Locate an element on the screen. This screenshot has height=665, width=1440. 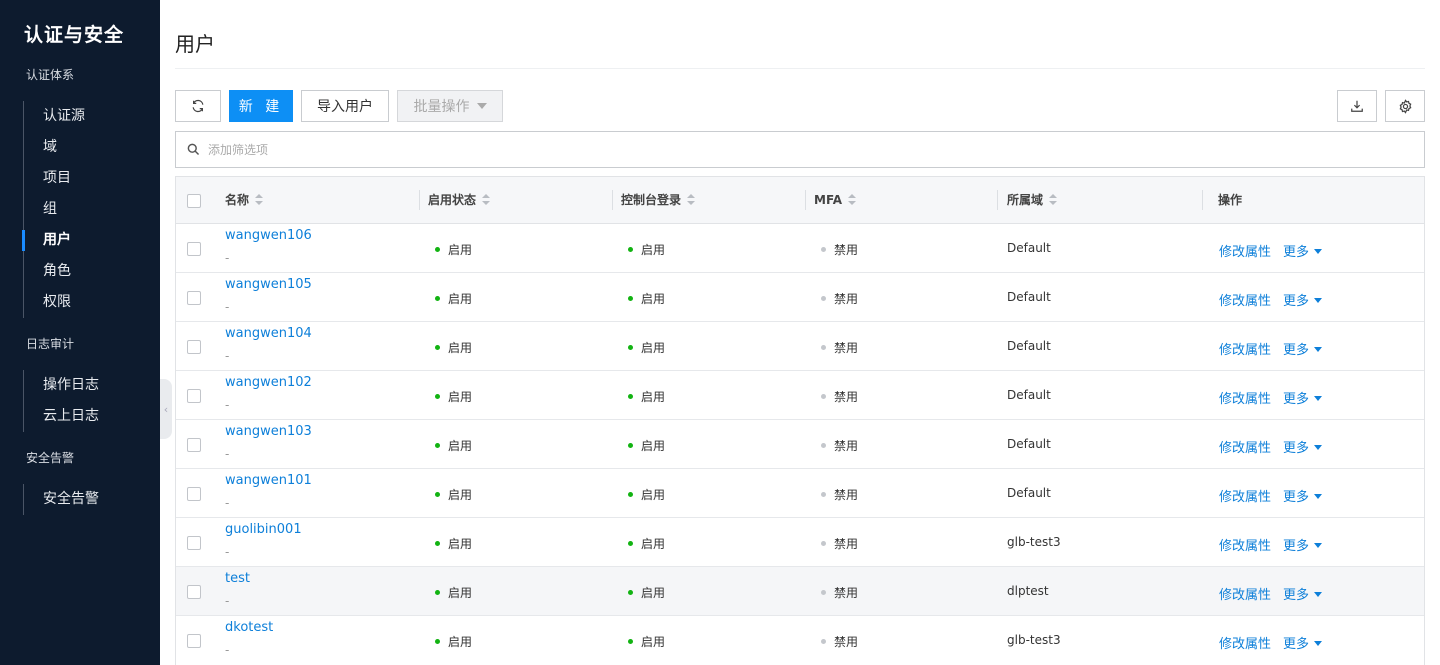
user-name-link: dkotest is located at coordinates (249, 627).